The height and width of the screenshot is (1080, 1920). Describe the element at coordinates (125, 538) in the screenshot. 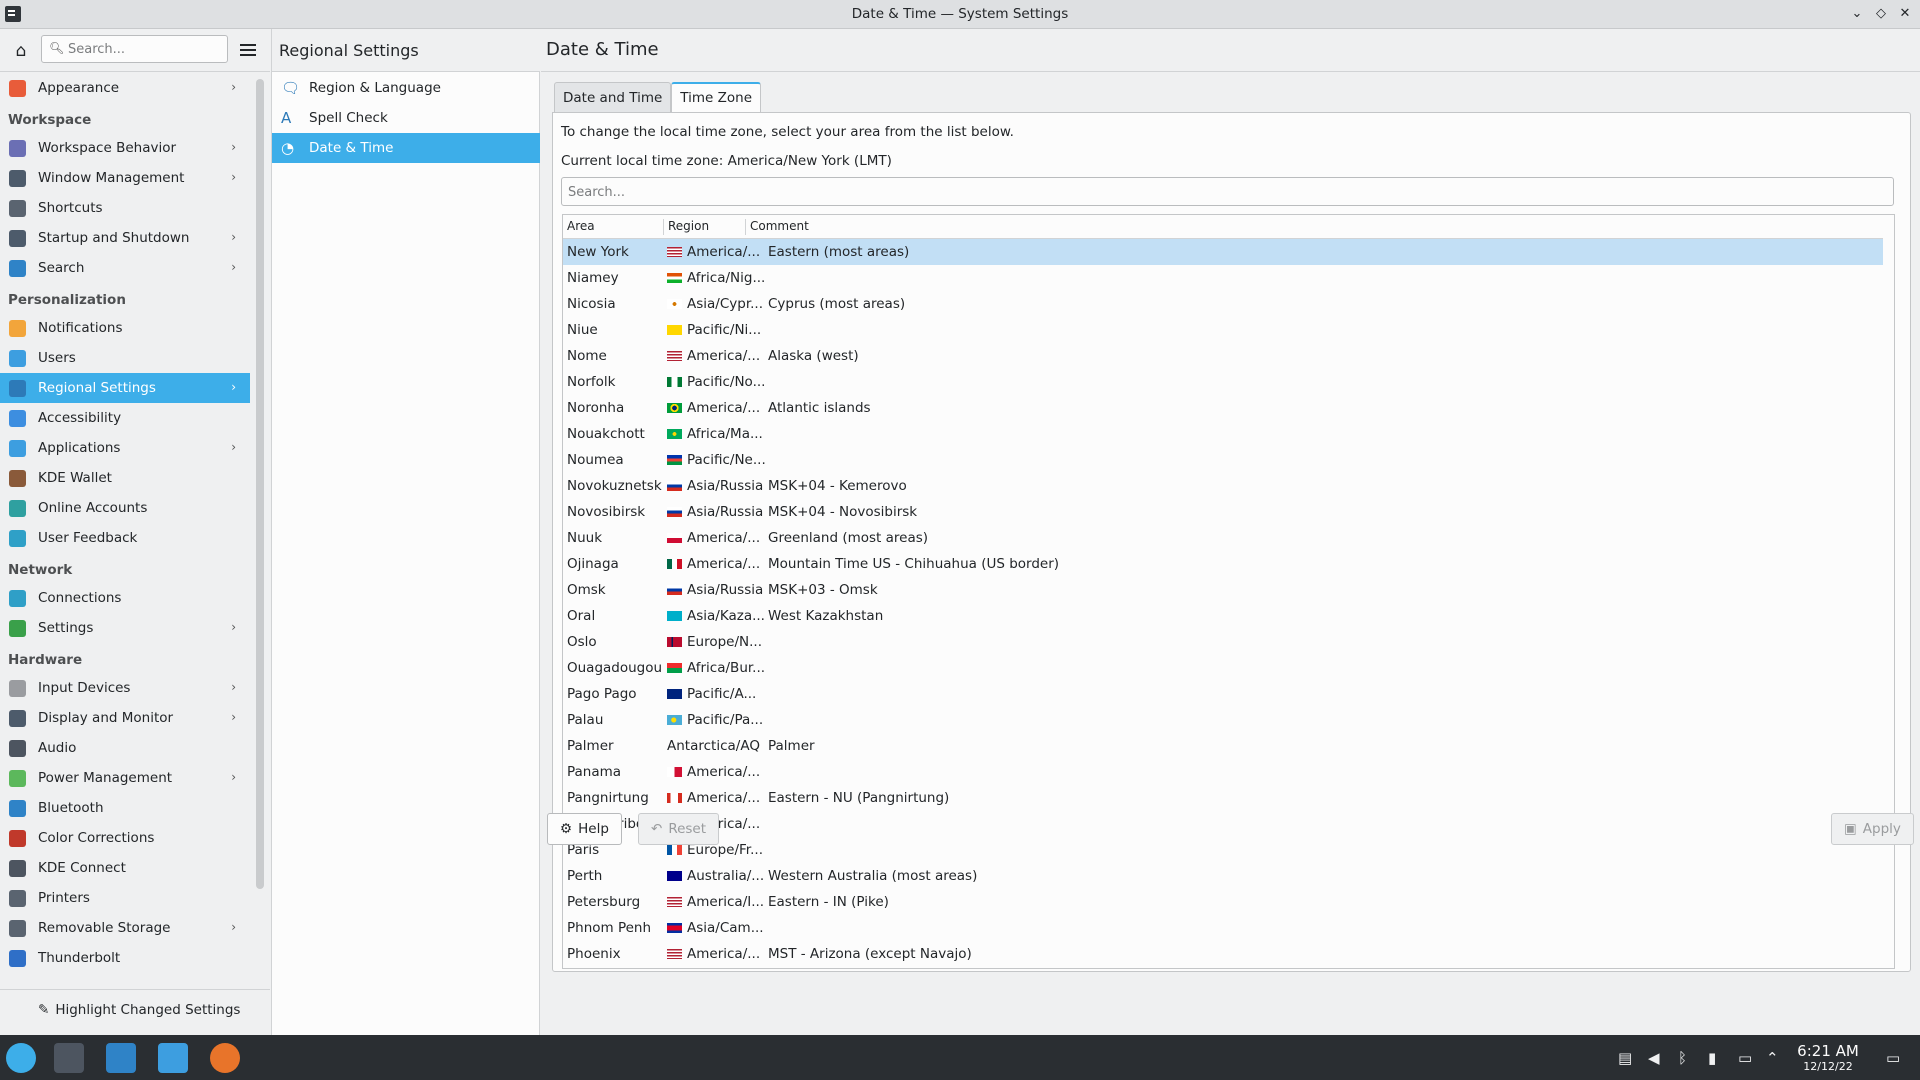

I see `sidebar-item-user-feedback: User Feedback` at that location.